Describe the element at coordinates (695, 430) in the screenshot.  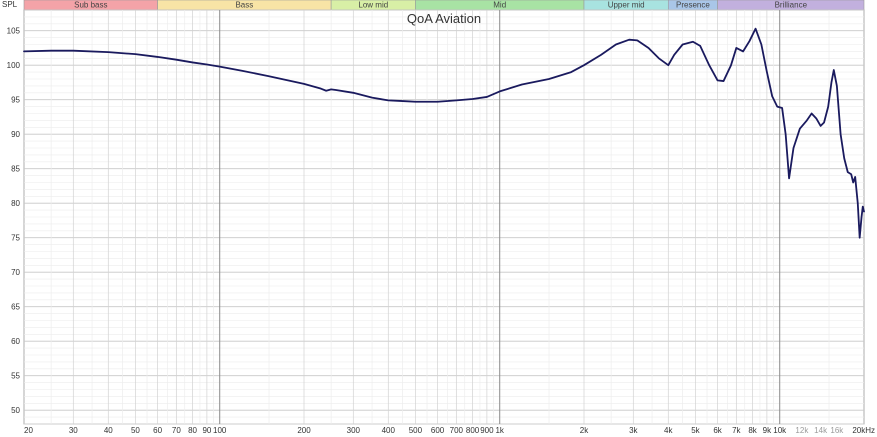
I see `x-tick-label: 5k` at that location.